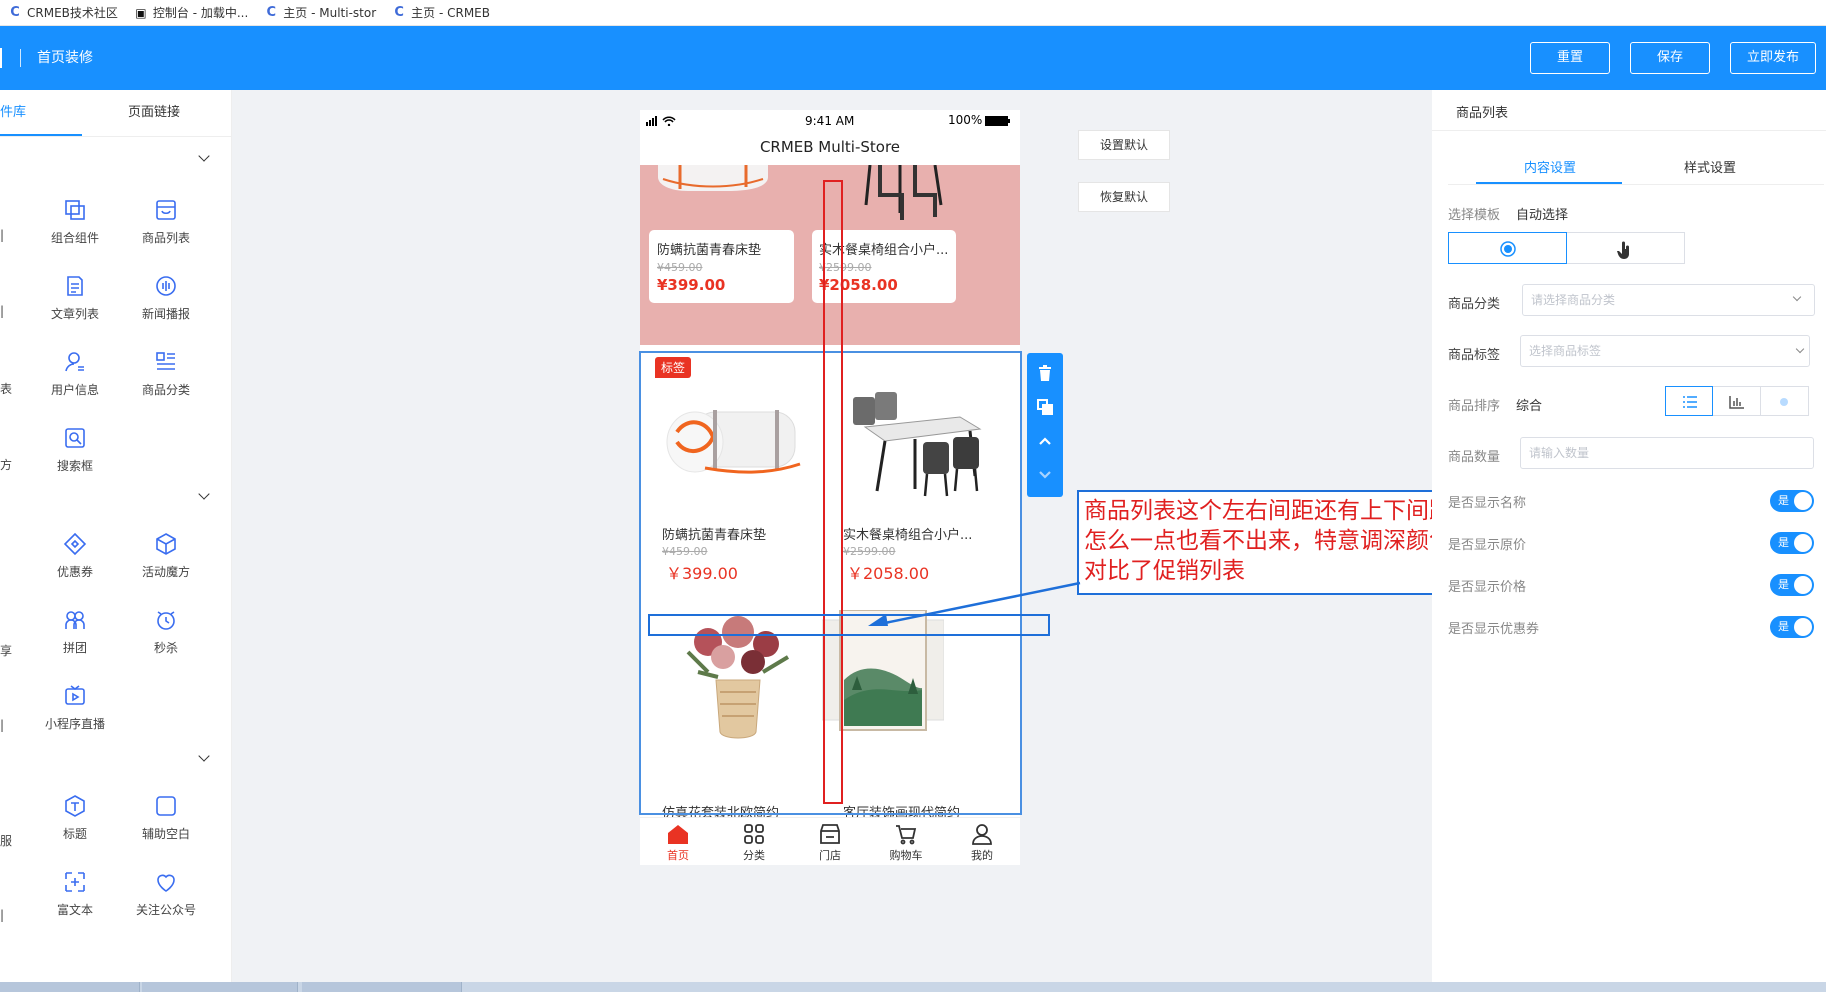  I want to click on sort-option-default, so click(1689, 401).